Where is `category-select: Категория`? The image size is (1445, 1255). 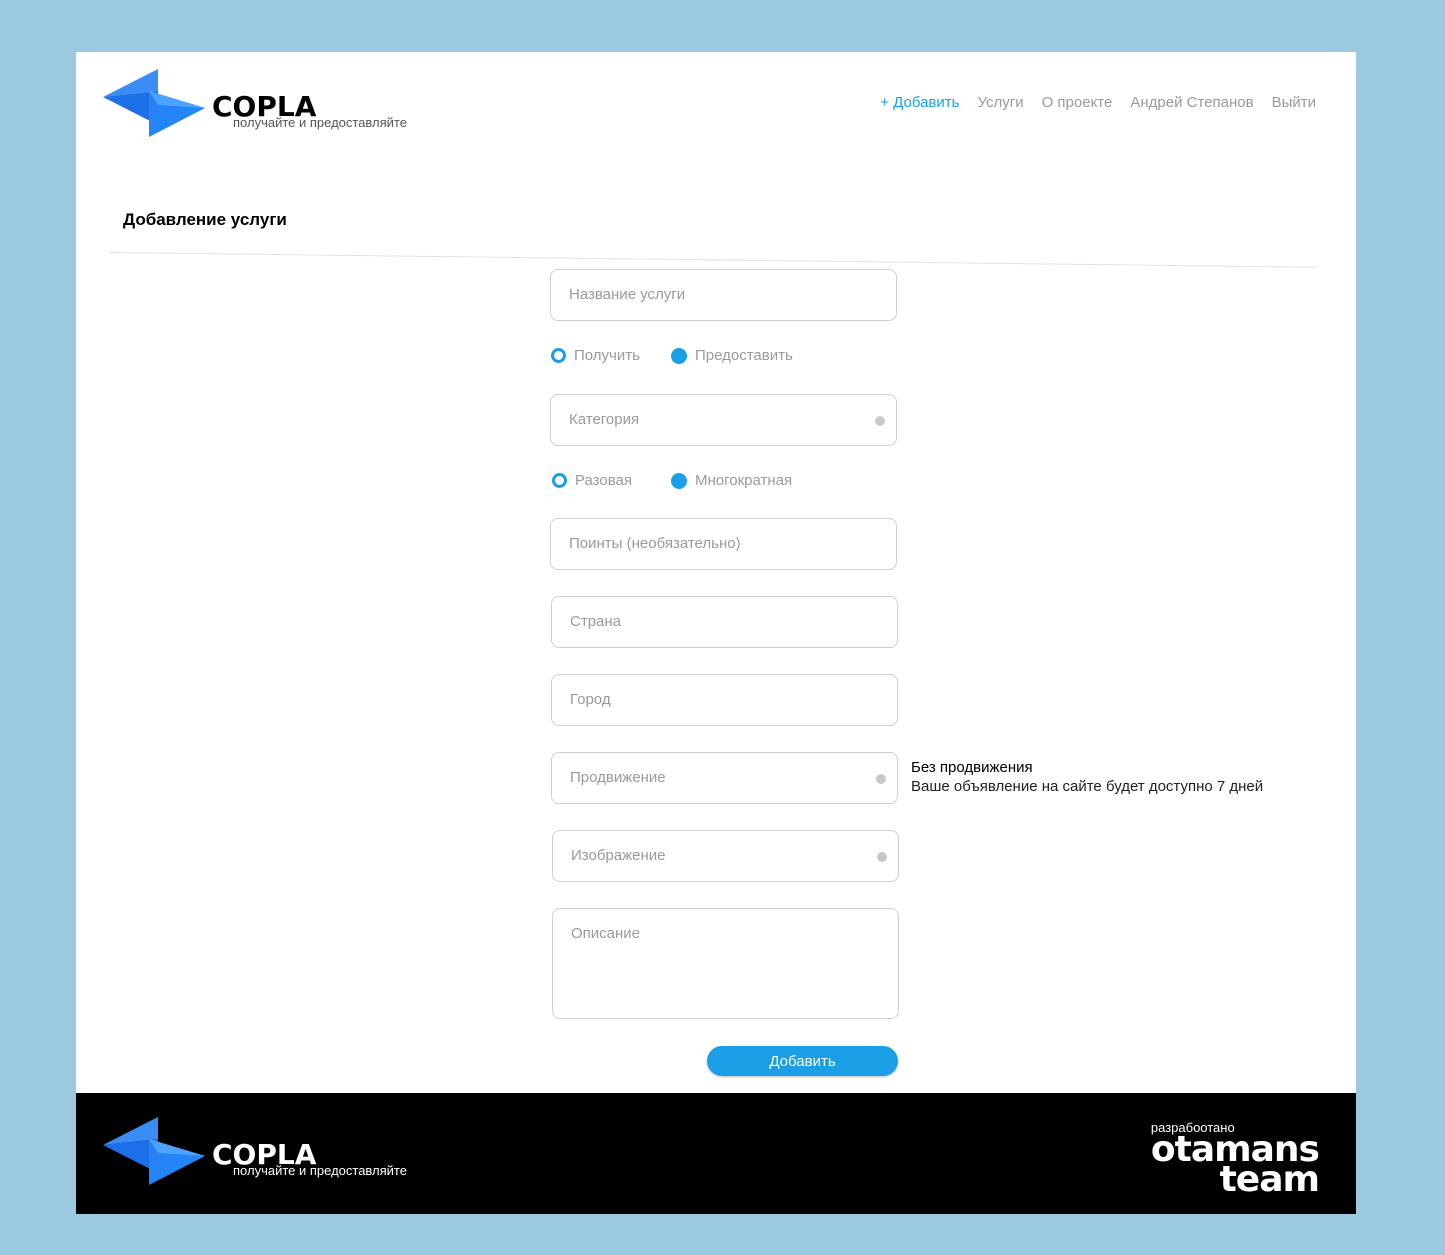 category-select: Категория is located at coordinates (723, 420).